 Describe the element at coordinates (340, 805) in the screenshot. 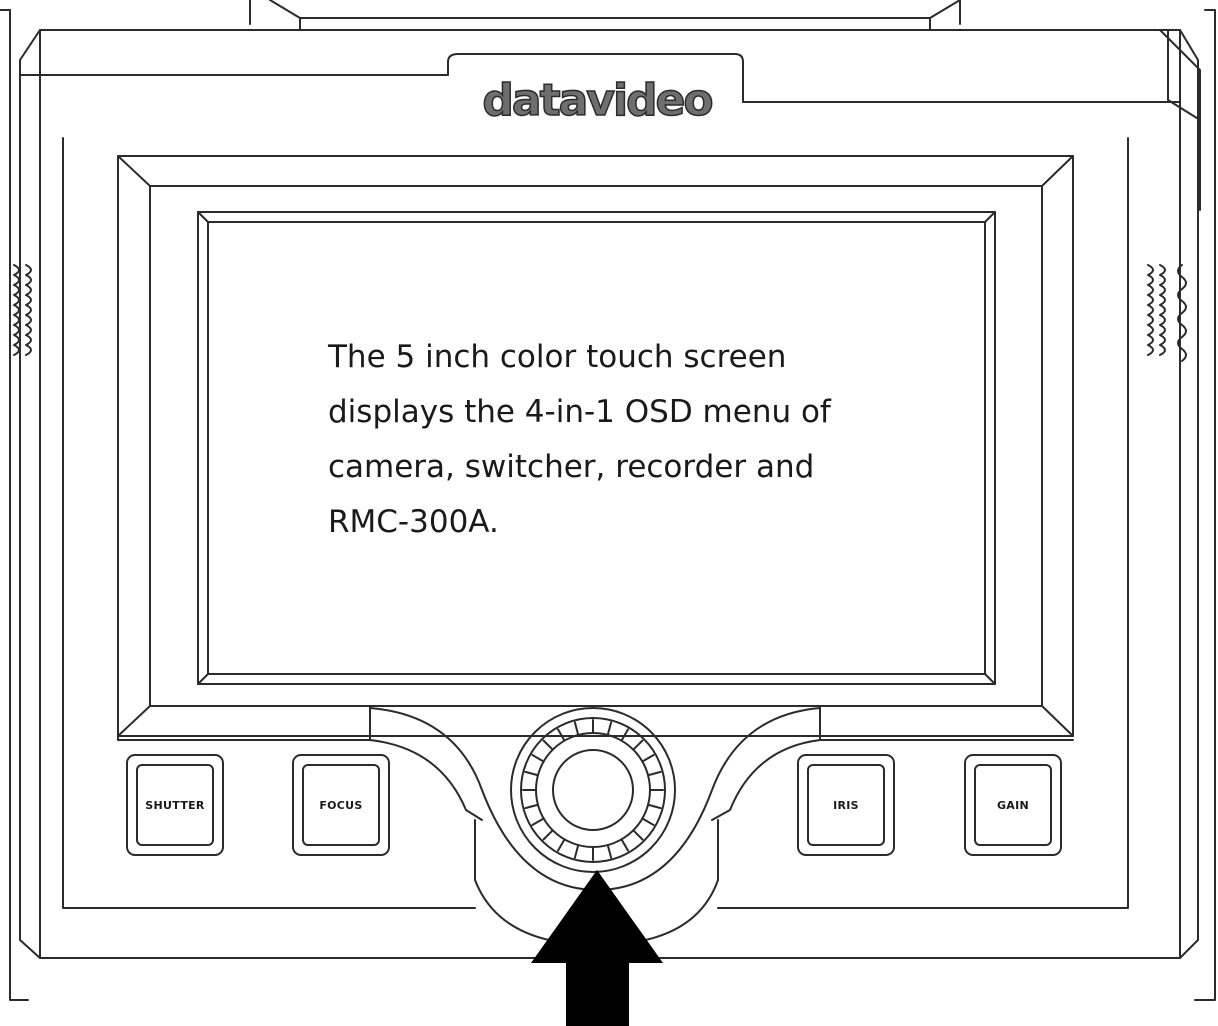

I see `focus-button-label: FOCUS` at that location.